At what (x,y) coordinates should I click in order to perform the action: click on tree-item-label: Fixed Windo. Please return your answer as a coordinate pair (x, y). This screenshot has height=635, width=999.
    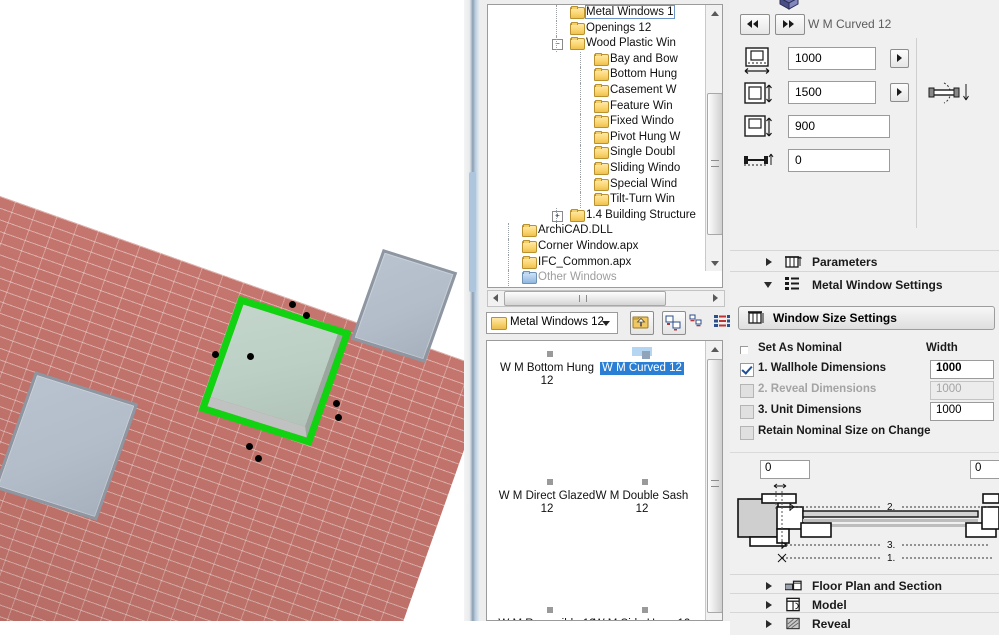
    Looking at the image, I should click on (642, 121).